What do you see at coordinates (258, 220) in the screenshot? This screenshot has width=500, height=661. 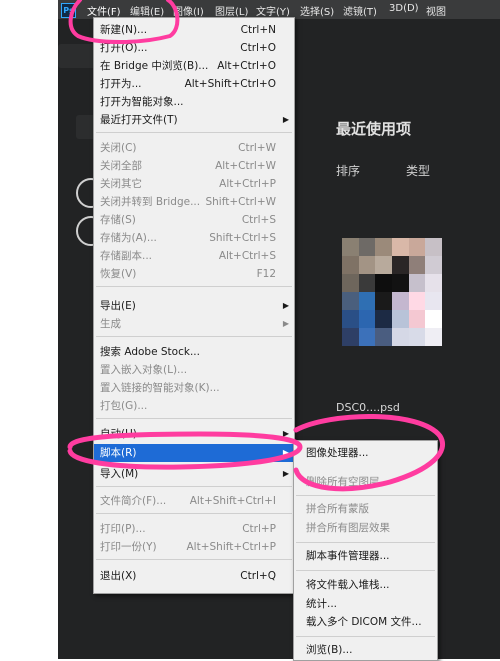 I see `menu-item-shortcut: Ctrl+S` at bounding box center [258, 220].